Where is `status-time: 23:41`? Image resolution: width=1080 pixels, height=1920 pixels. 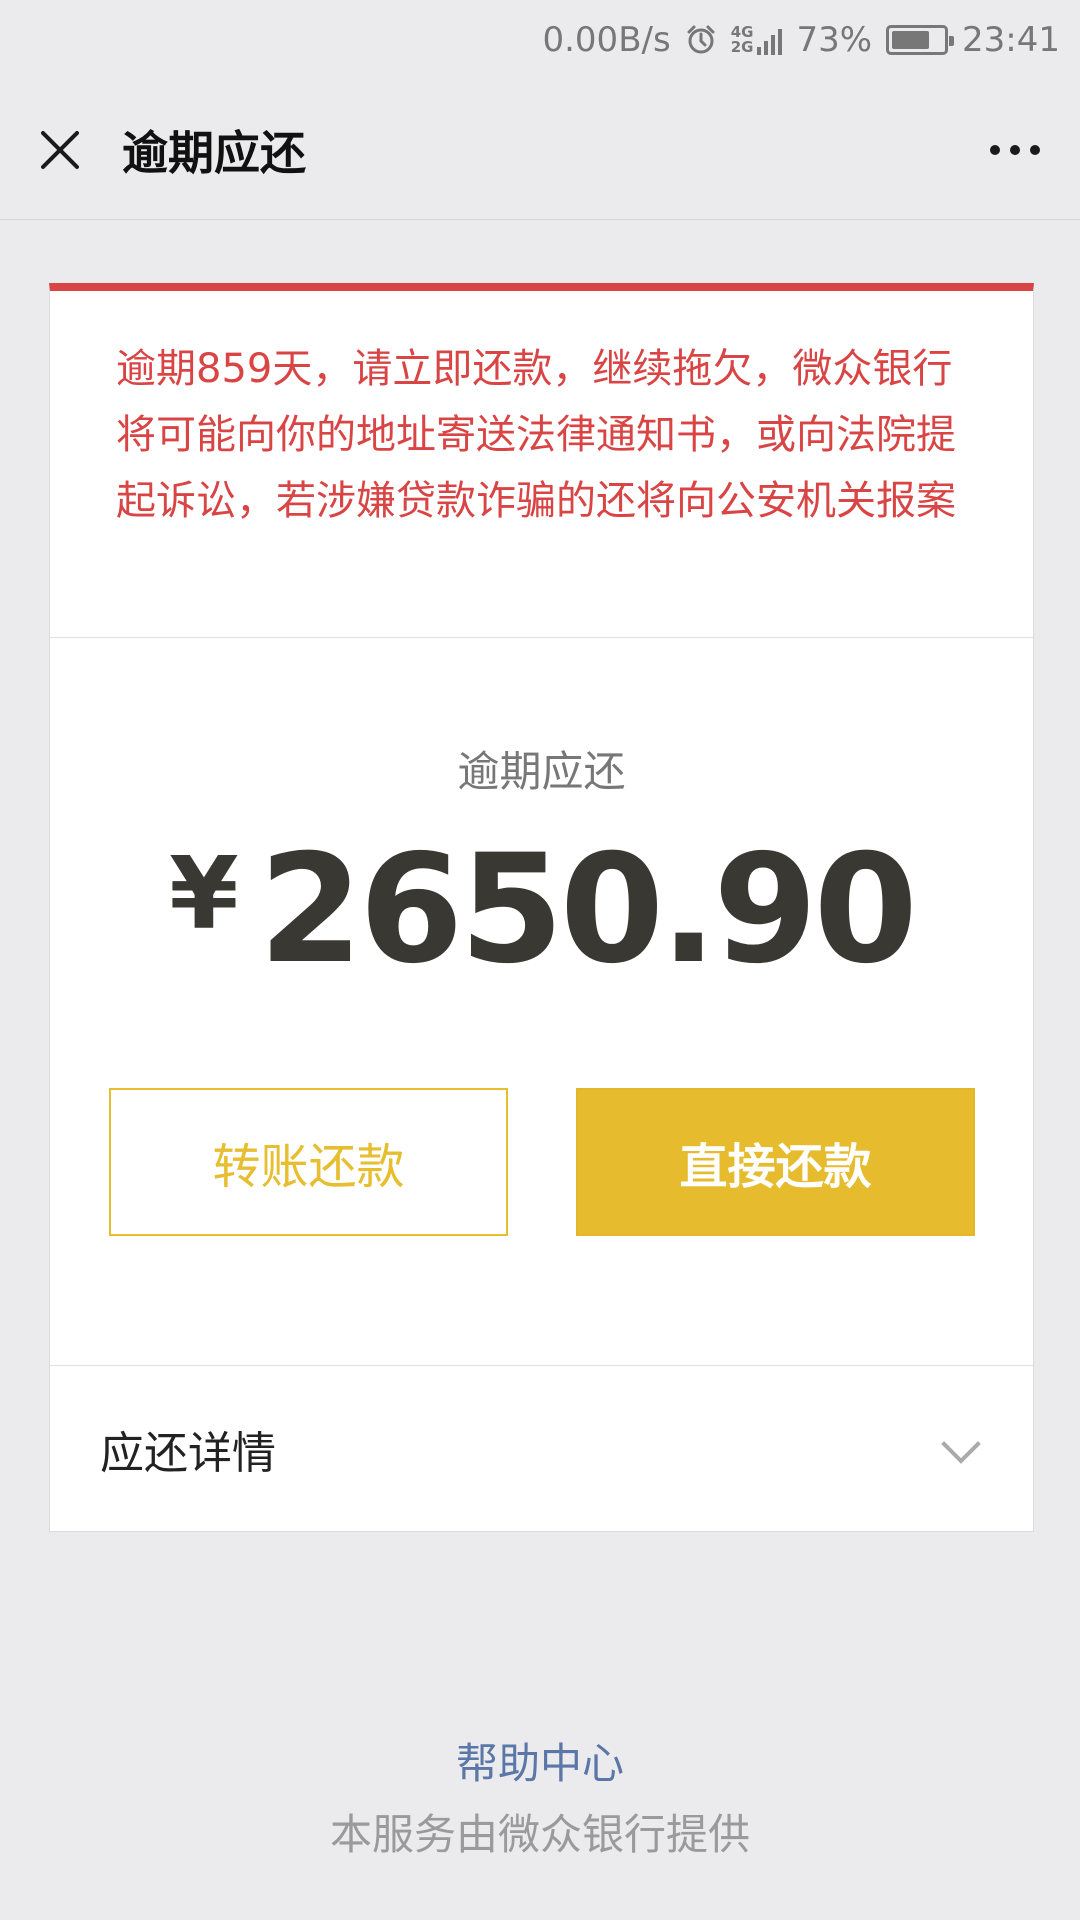
status-time: 23:41 is located at coordinates (1011, 40).